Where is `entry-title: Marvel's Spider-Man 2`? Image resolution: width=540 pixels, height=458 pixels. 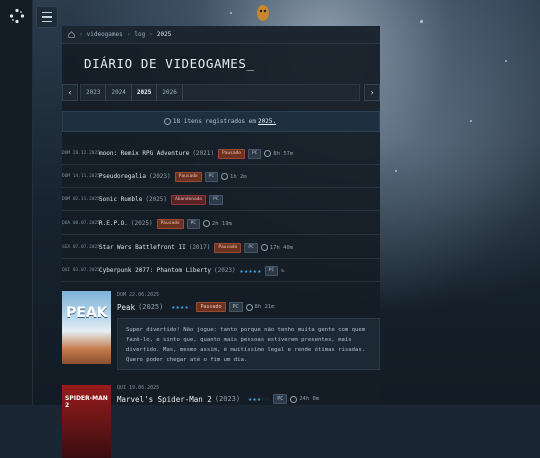 entry-title: Marvel's Spider-Man 2 is located at coordinates (164, 399).